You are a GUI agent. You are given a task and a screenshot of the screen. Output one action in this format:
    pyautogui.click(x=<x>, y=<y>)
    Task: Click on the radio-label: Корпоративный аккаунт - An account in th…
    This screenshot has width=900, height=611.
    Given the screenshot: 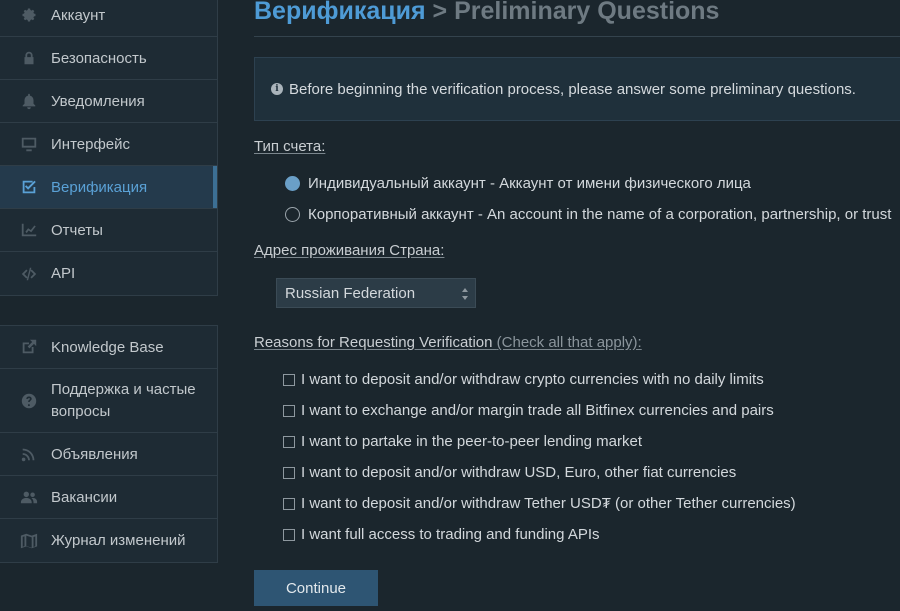 What is the action you would take?
    pyautogui.click(x=600, y=214)
    